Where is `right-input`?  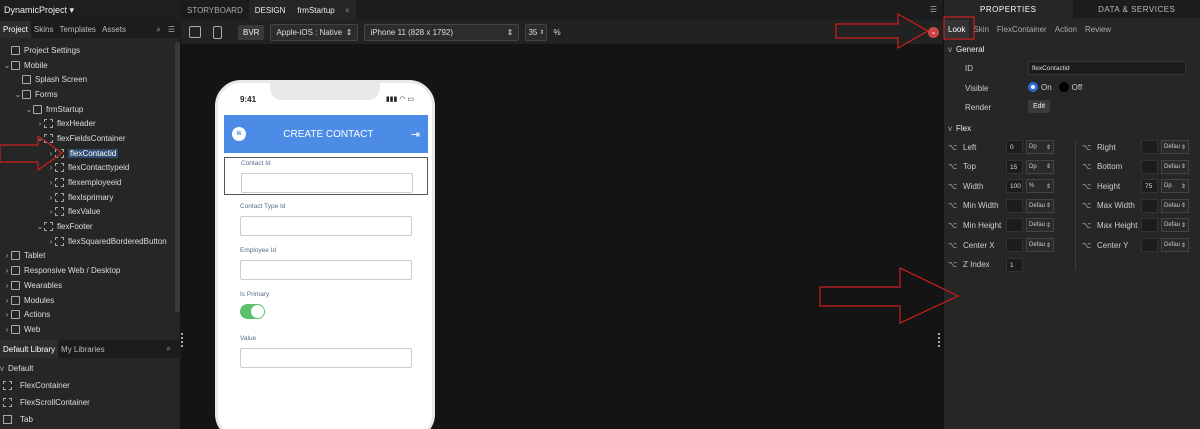
right-input is located at coordinates (1149, 147).